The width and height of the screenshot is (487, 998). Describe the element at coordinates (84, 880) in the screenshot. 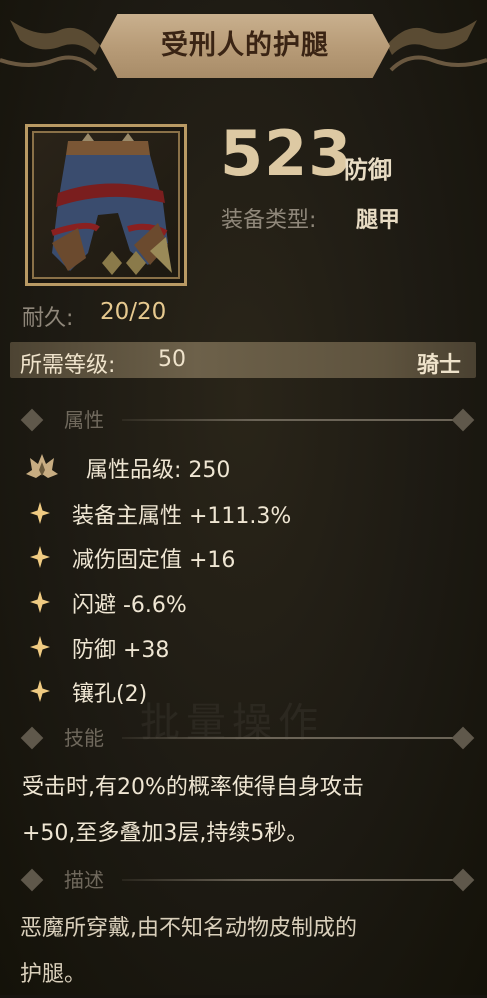

I see `section-label: 描述` at that location.